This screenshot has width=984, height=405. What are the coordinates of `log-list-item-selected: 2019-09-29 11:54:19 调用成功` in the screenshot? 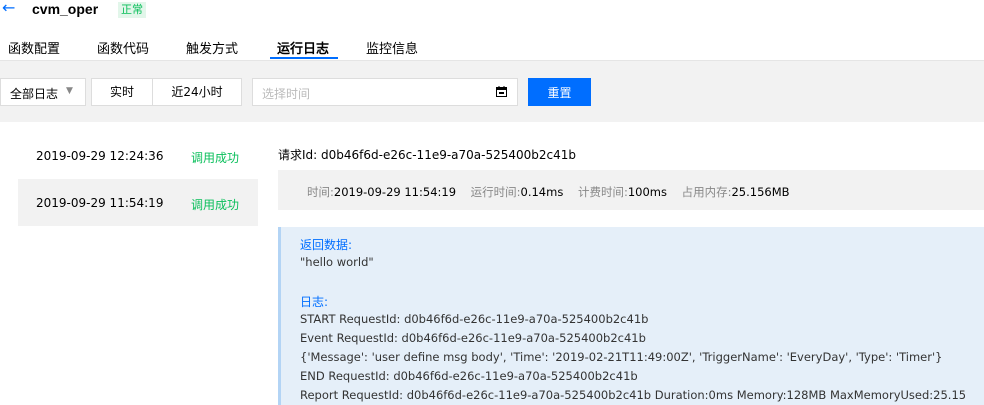 It's located at (138, 202).